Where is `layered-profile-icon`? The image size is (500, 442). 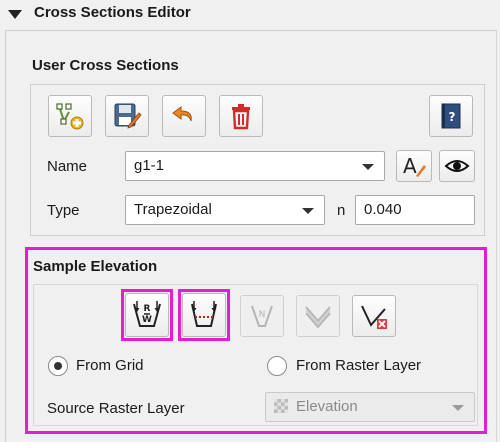 layered-profile-icon is located at coordinates (318, 317).